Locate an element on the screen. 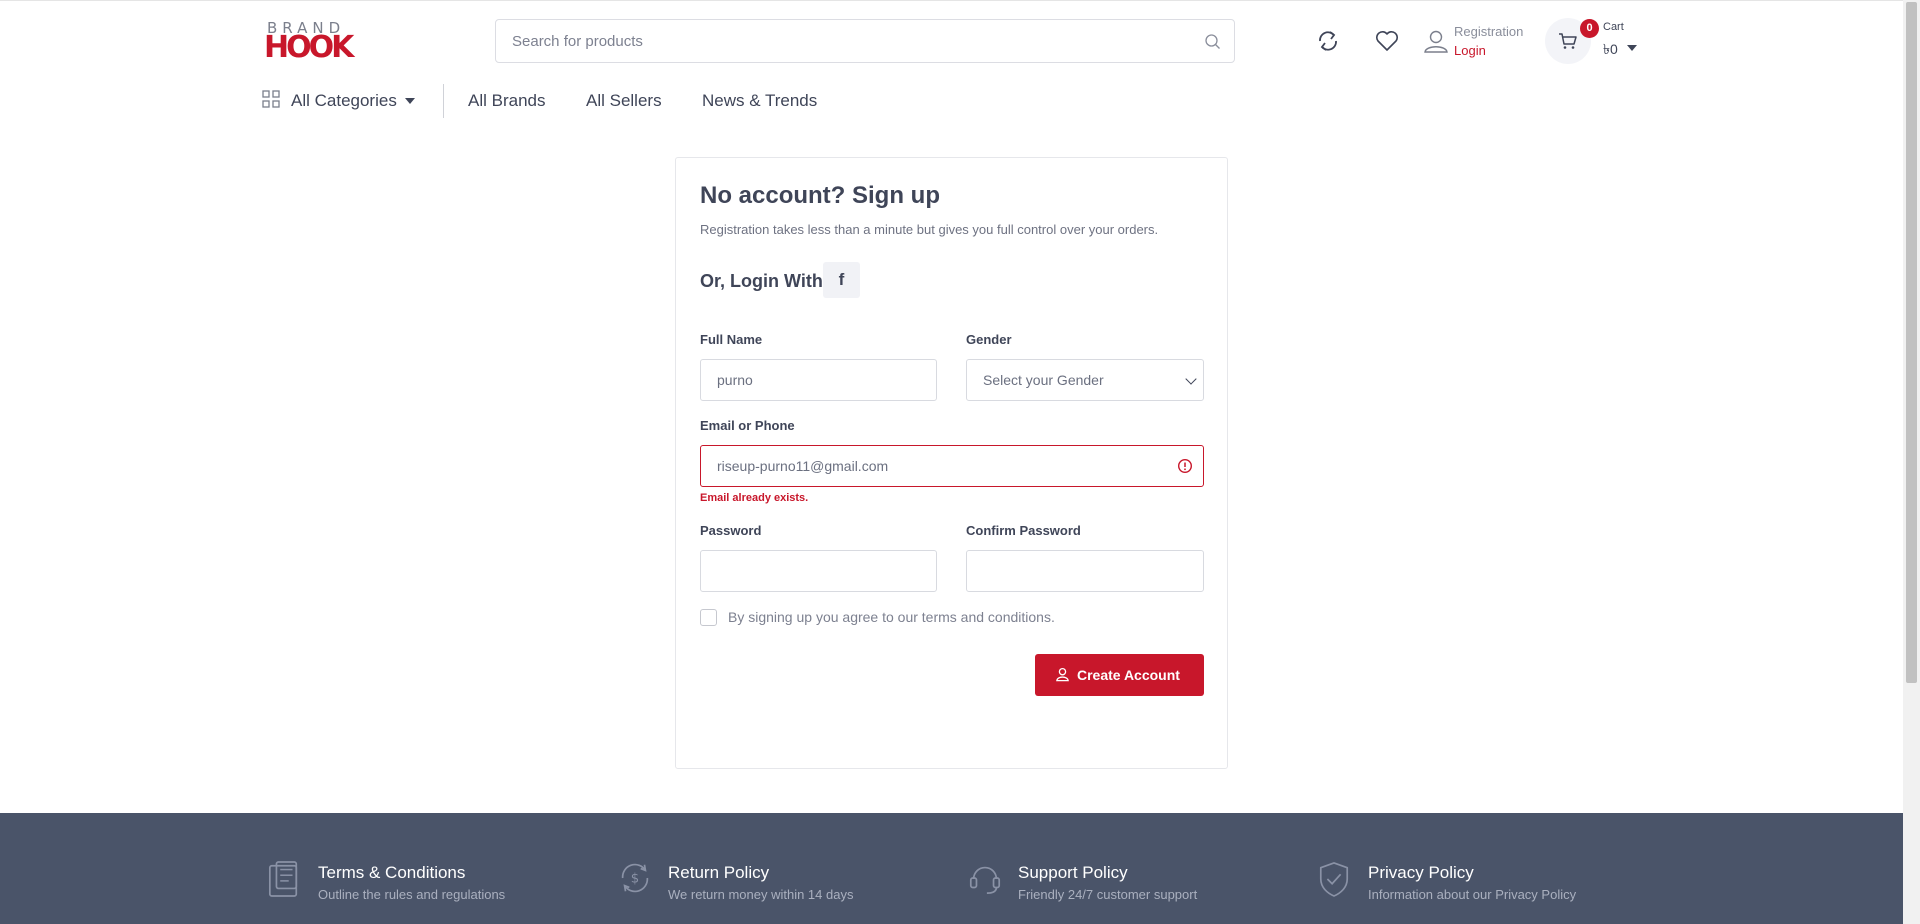 This screenshot has width=1920, height=924. money-return-icon: $ is located at coordinates (635, 878).